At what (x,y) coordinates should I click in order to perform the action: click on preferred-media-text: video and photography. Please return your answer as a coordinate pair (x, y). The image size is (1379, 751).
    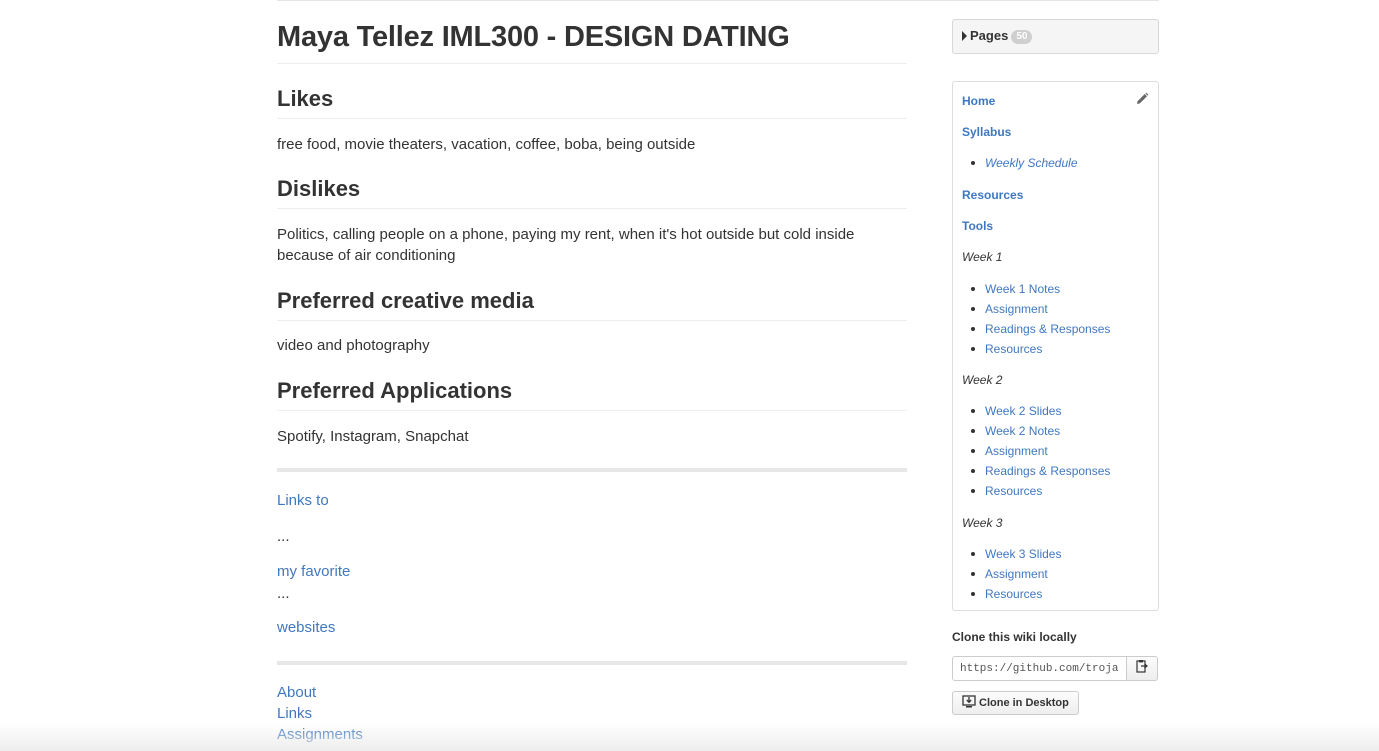
    Looking at the image, I should click on (353, 345).